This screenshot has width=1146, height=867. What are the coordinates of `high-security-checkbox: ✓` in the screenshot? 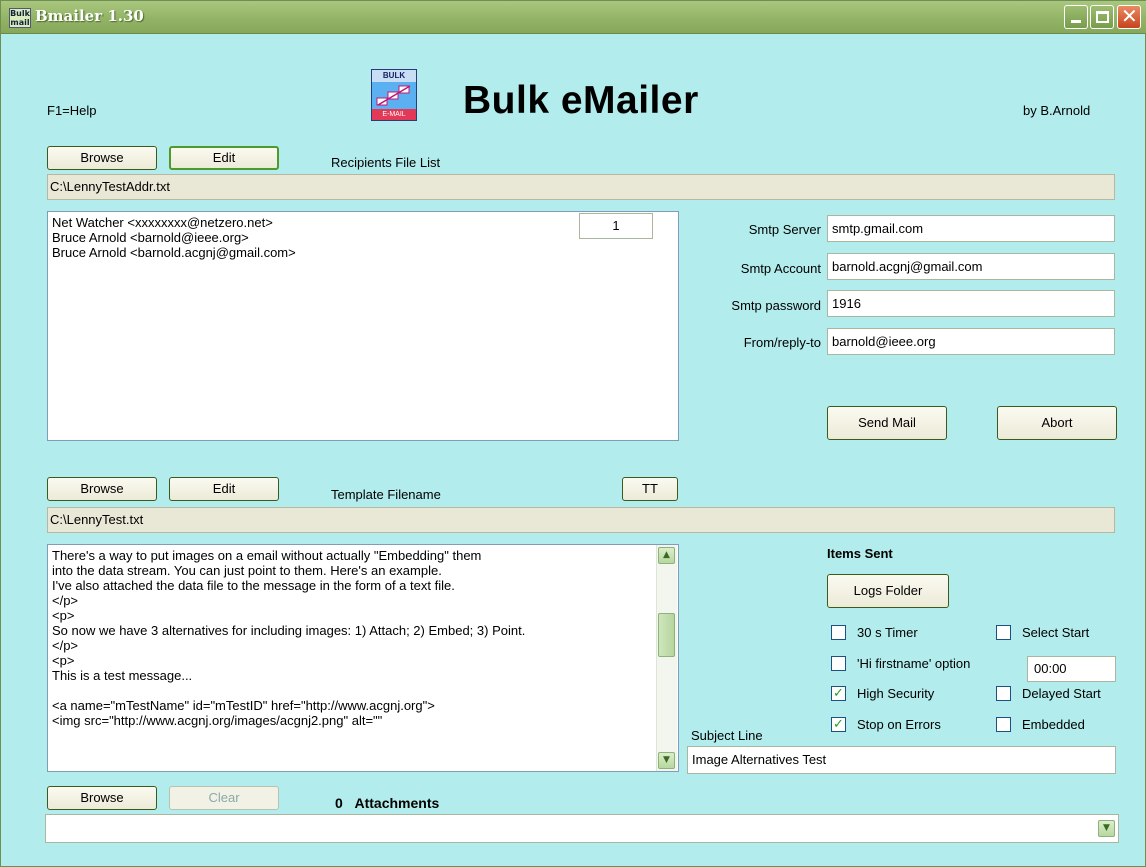 It's located at (838, 693).